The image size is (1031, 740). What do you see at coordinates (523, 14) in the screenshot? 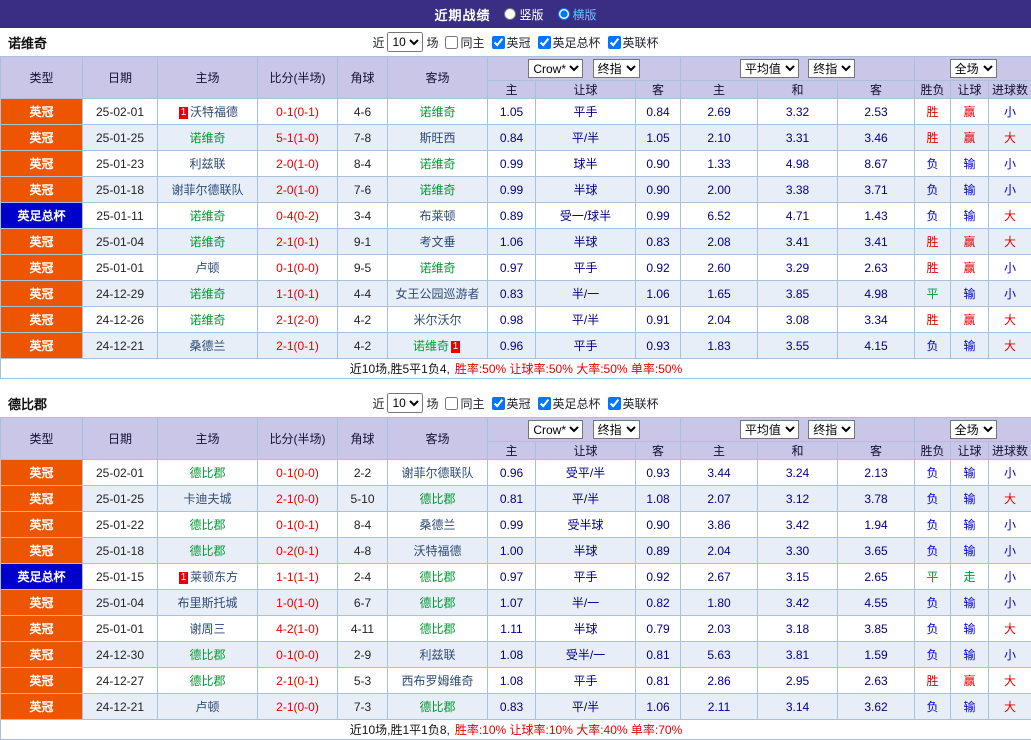
I see `layout-vertical-option: 竖版` at bounding box center [523, 14].